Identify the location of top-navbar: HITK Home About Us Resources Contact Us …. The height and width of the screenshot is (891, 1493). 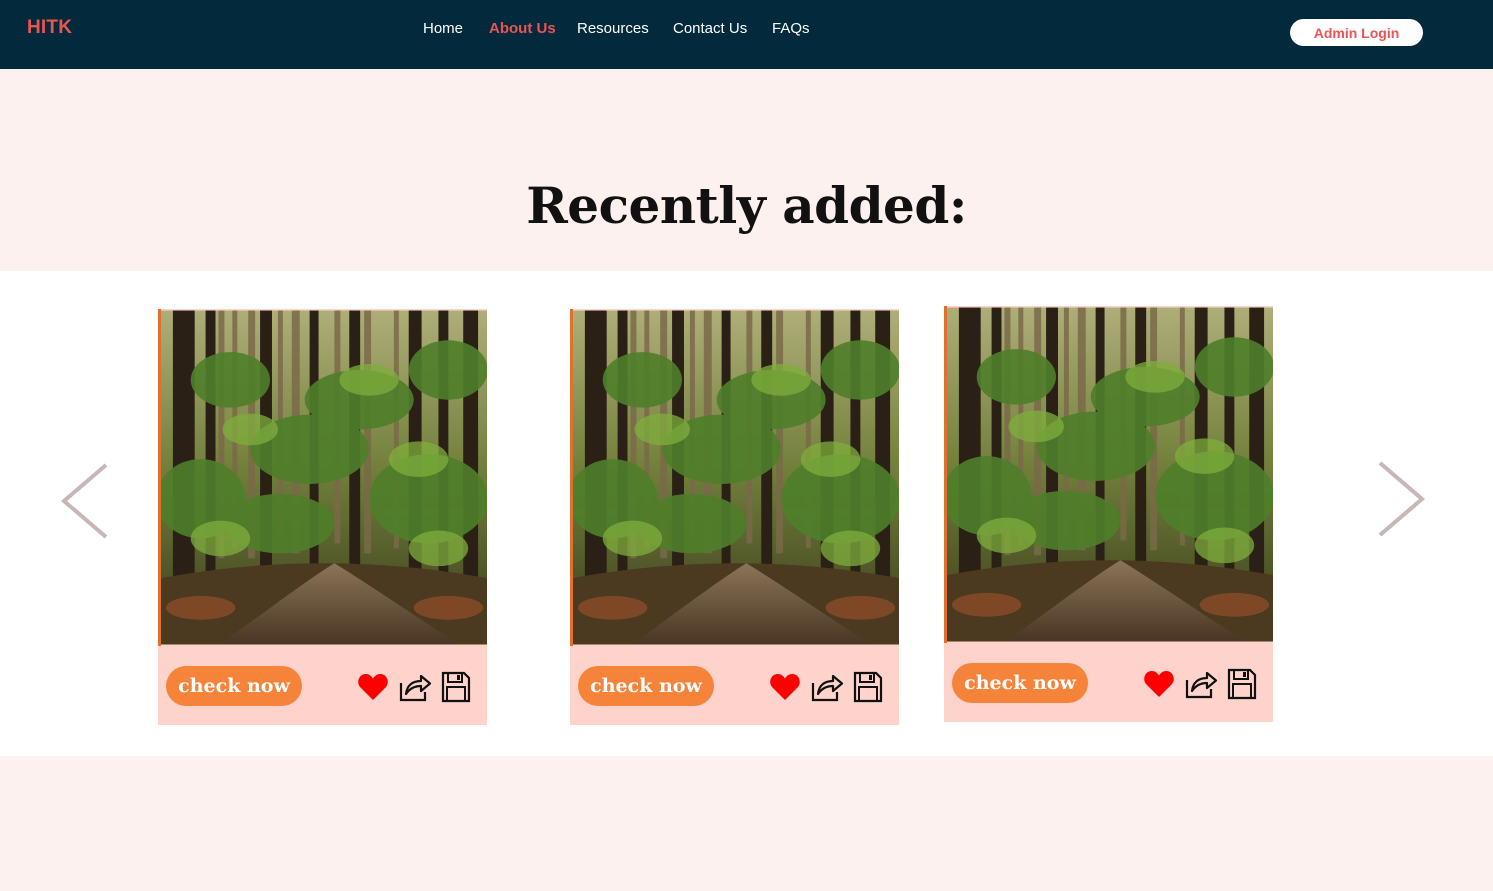
(746, 34).